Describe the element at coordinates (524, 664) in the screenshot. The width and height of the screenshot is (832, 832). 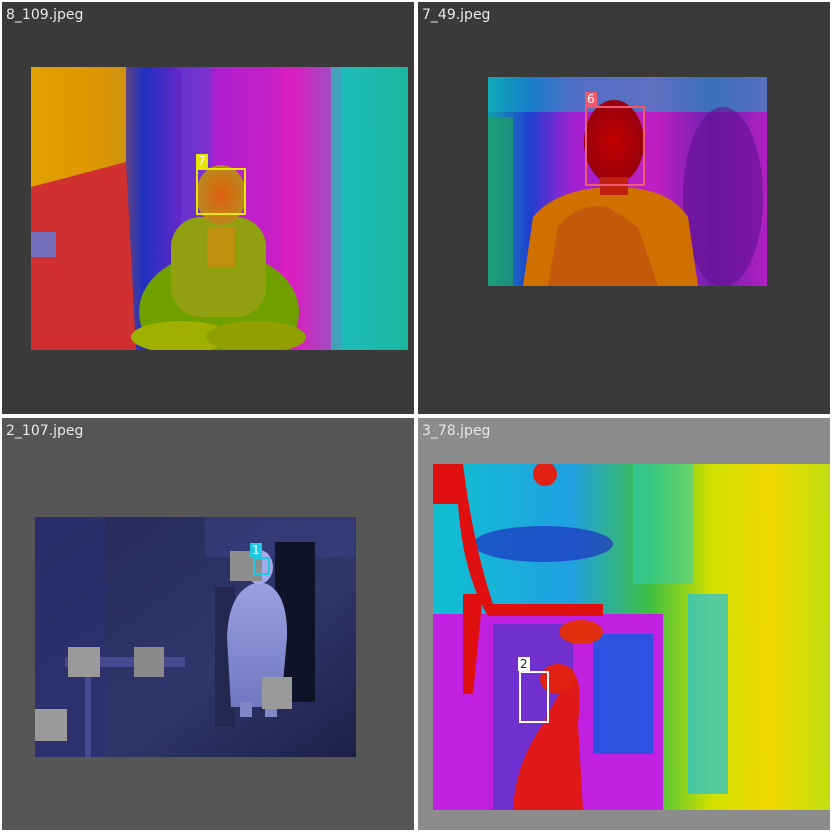
I see `detection-label: 2` at that location.